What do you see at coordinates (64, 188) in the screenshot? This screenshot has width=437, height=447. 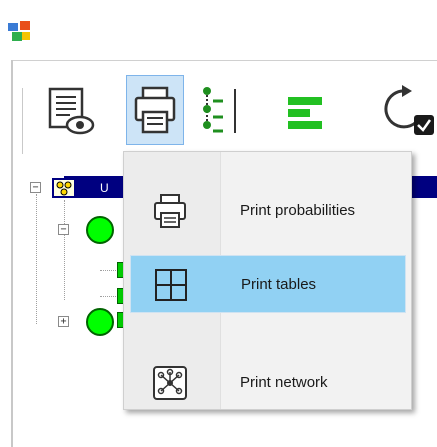 I see `network-node-icon` at bounding box center [64, 188].